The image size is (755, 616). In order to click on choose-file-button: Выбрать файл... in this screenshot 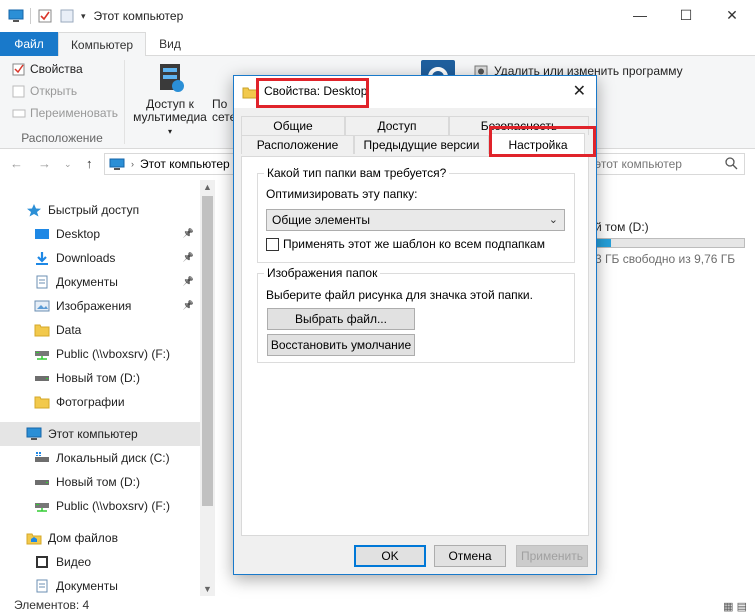, I will do `click(341, 319)`.